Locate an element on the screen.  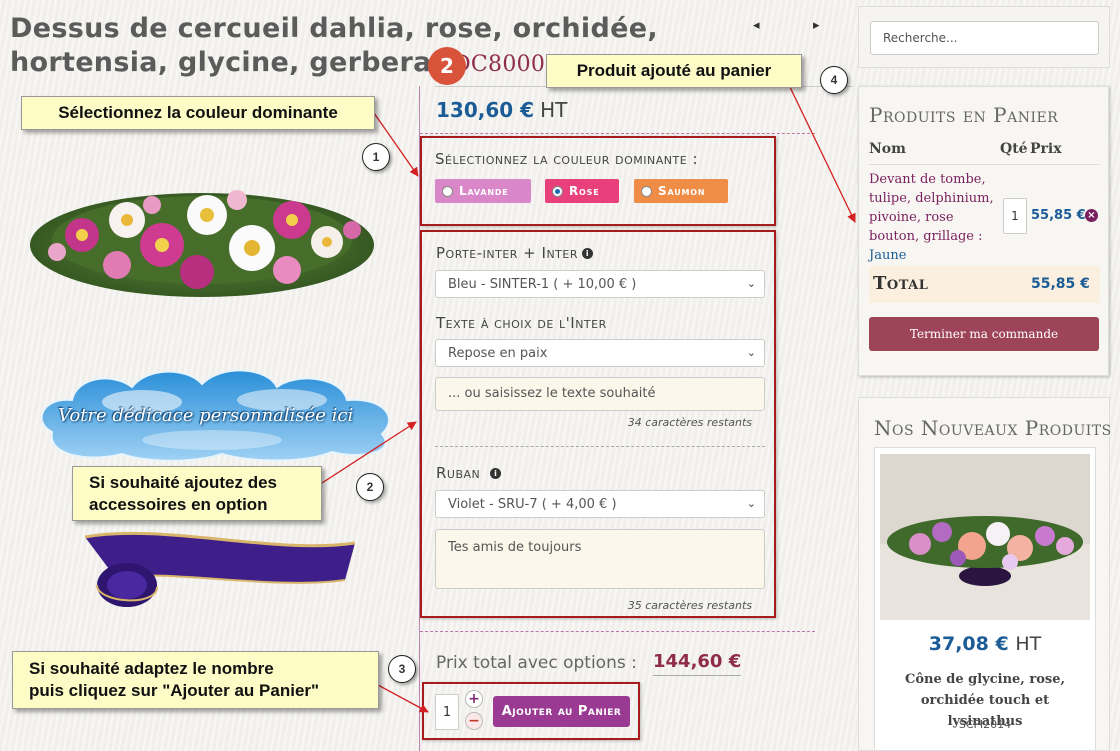
checkout-button: Terminer ma commande is located at coordinates (984, 334).